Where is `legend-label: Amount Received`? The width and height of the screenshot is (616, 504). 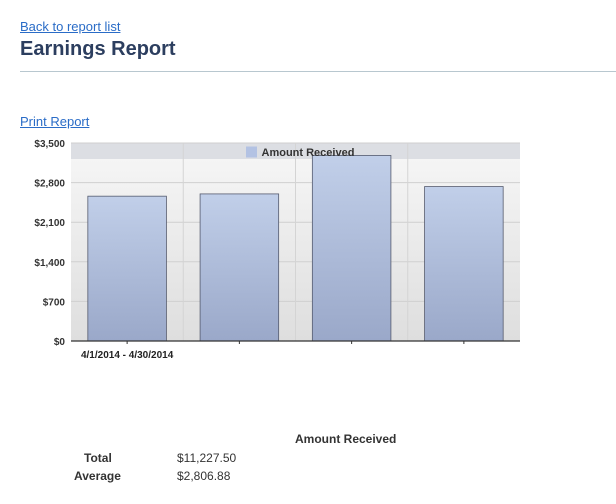
legend-label: Amount Received is located at coordinates (308, 153).